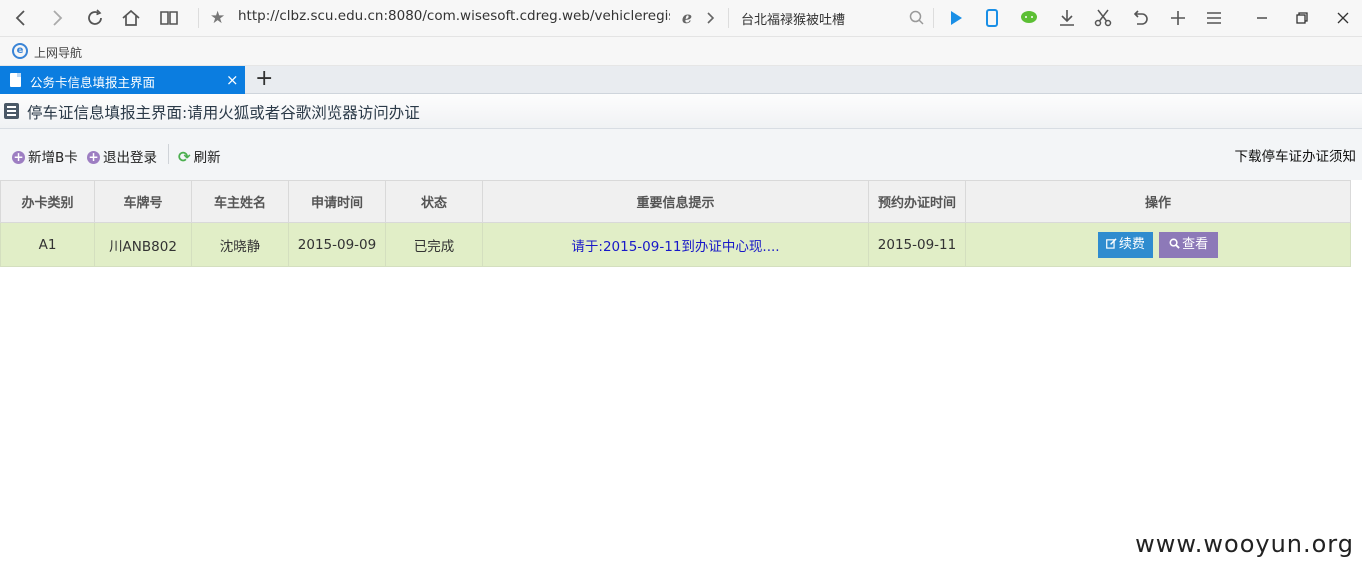 This screenshot has height=575, width=1362. Describe the element at coordinates (130, 158) in the screenshot. I see `logout-label: 退出登录` at that location.